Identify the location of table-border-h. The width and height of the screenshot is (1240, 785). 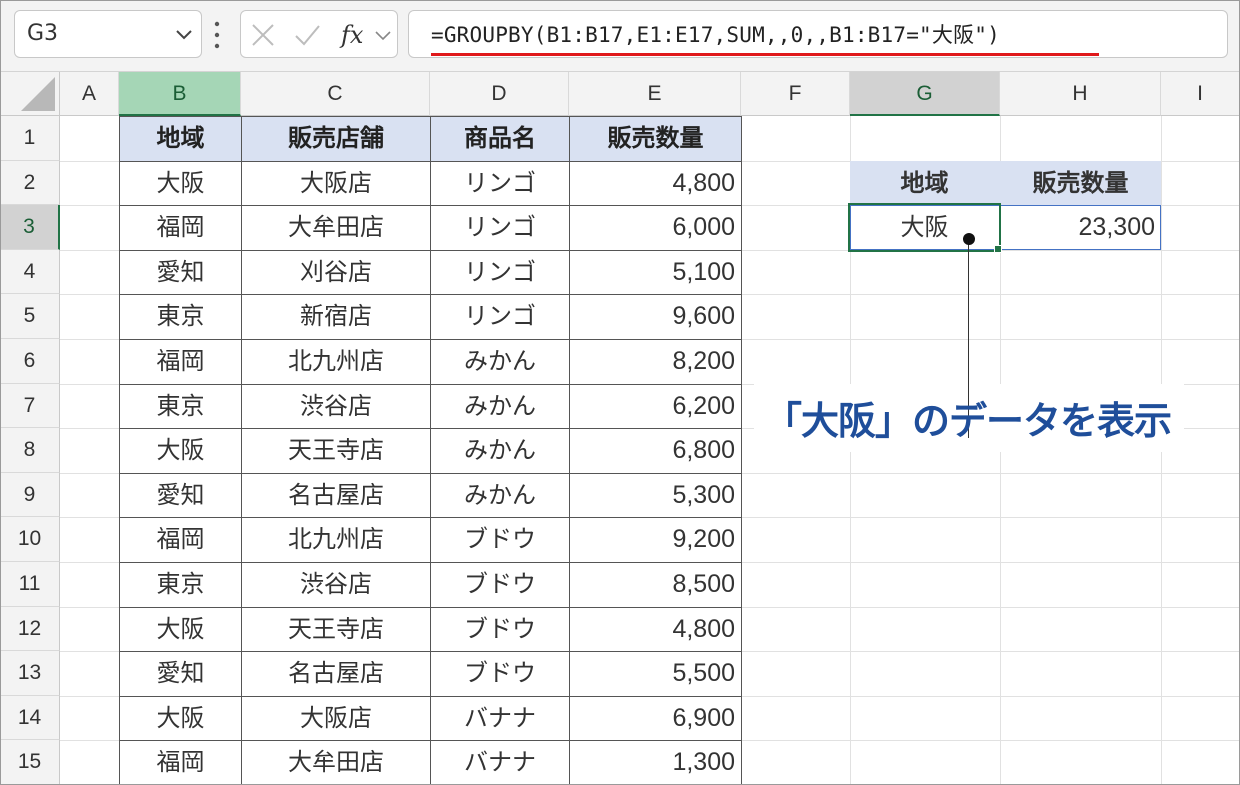
(430, 518).